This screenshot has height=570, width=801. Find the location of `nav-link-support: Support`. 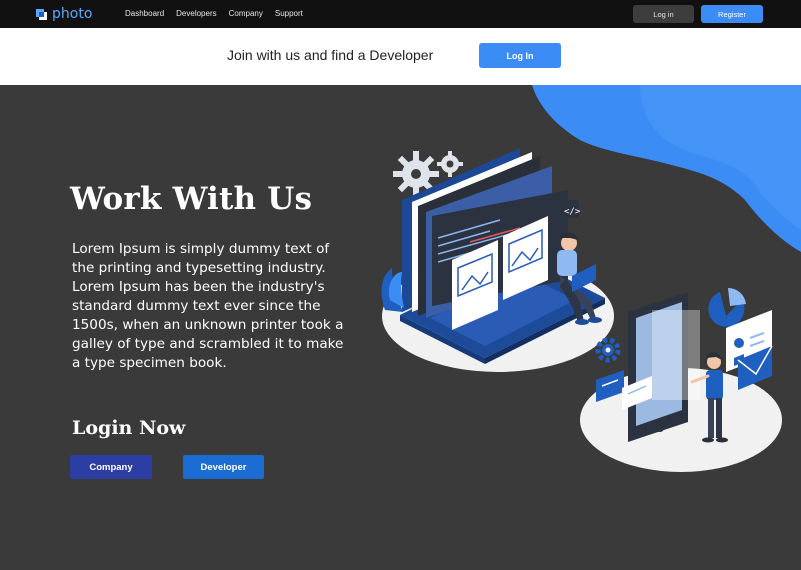

nav-link-support: Support is located at coordinates (289, 13).